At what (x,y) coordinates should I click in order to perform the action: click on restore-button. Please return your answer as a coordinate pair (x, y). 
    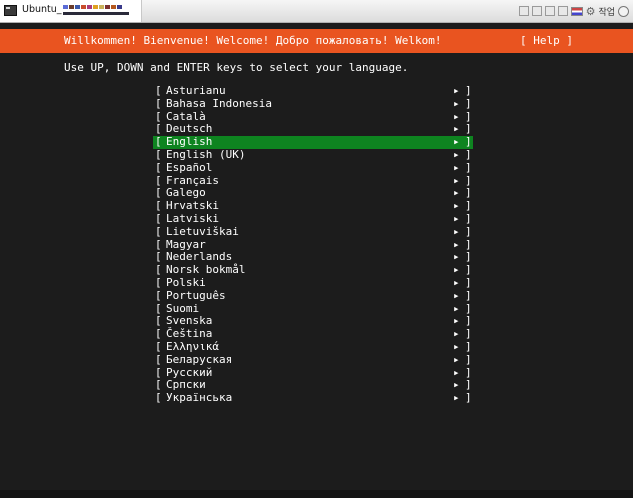
    Looking at the image, I should click on (536, 11).